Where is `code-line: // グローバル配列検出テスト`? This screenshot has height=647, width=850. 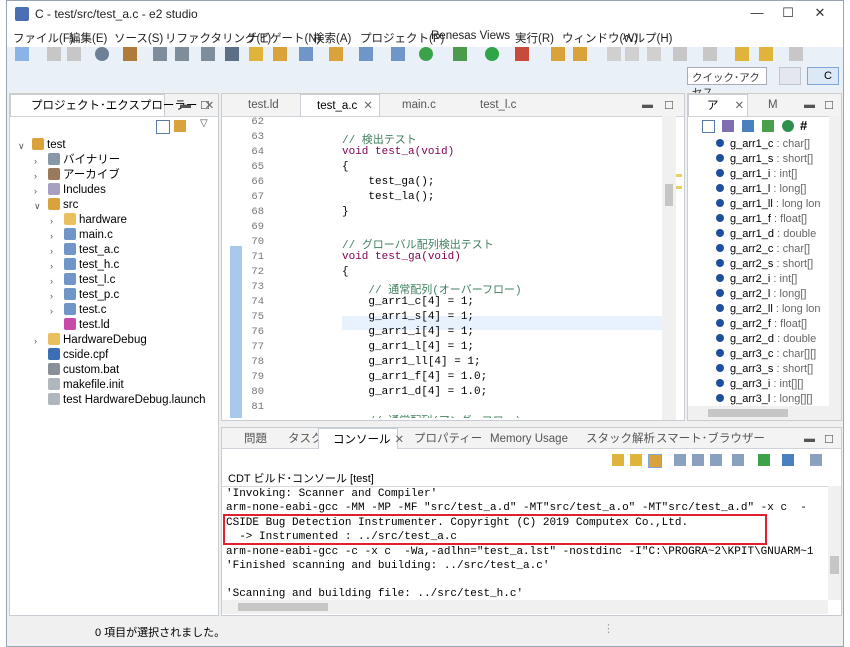 code-line: // グローバル配列検出テスト is located at coordinates (418, 244).